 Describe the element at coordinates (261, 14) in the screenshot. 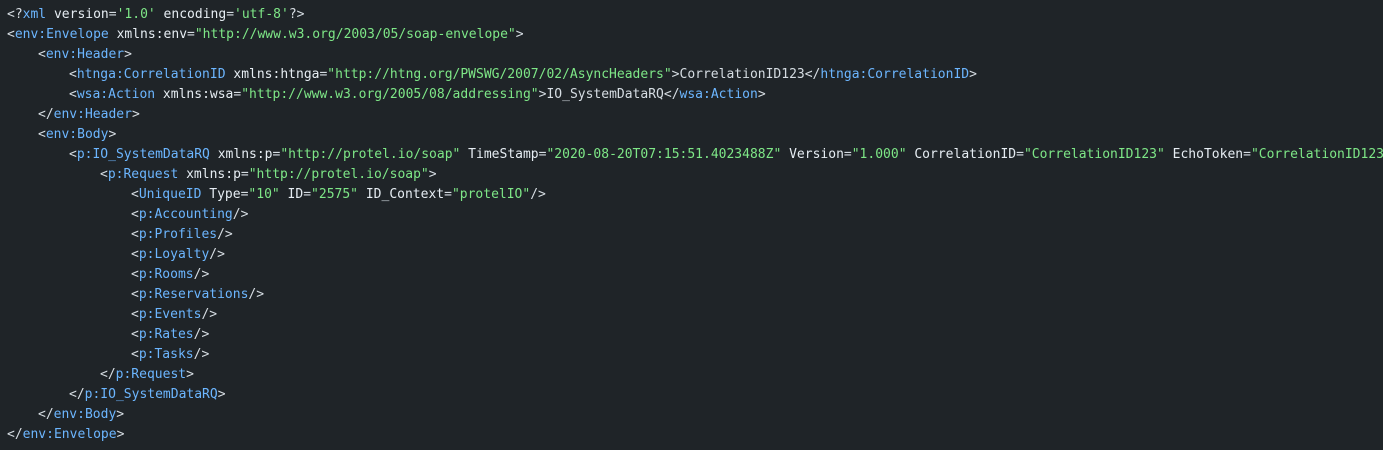

I see `xml-attribute-value: 'utf-8'` at that location.